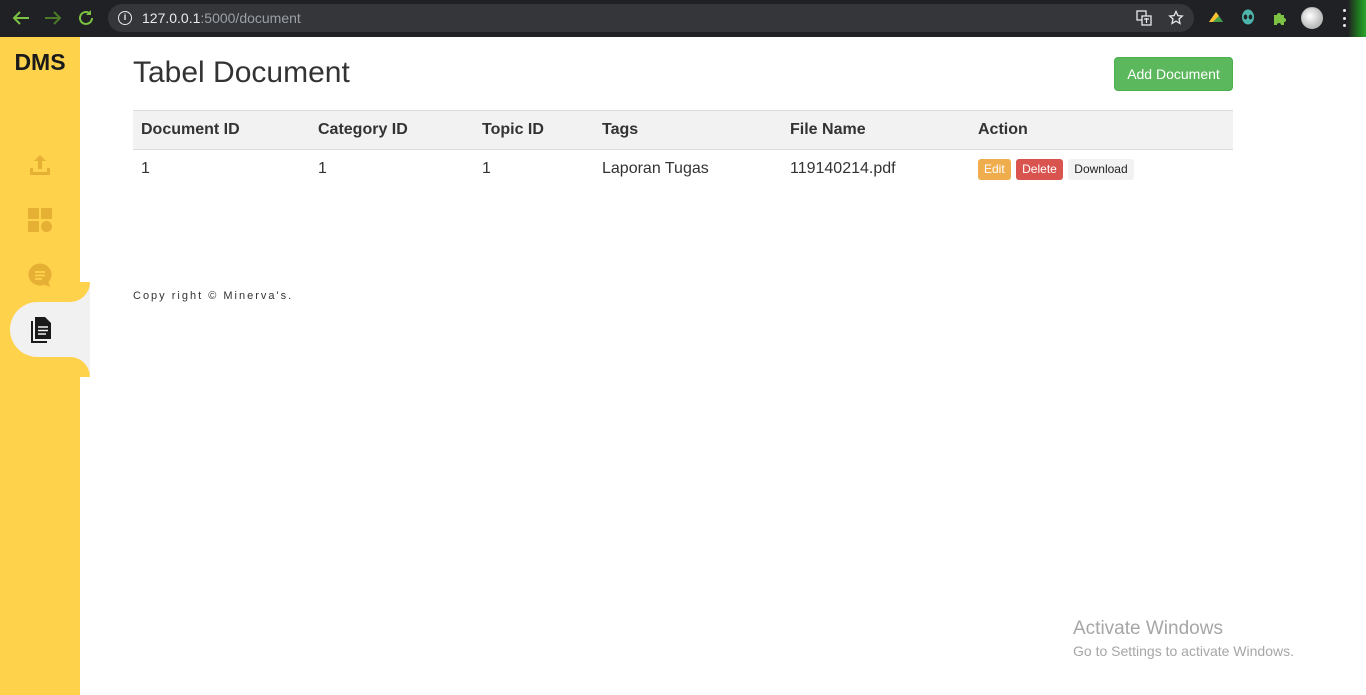  Describe the element at coordinates (651, 18) in the screenshot. I see `address-bar: i 127.0.0.1:5000/document` at that location.